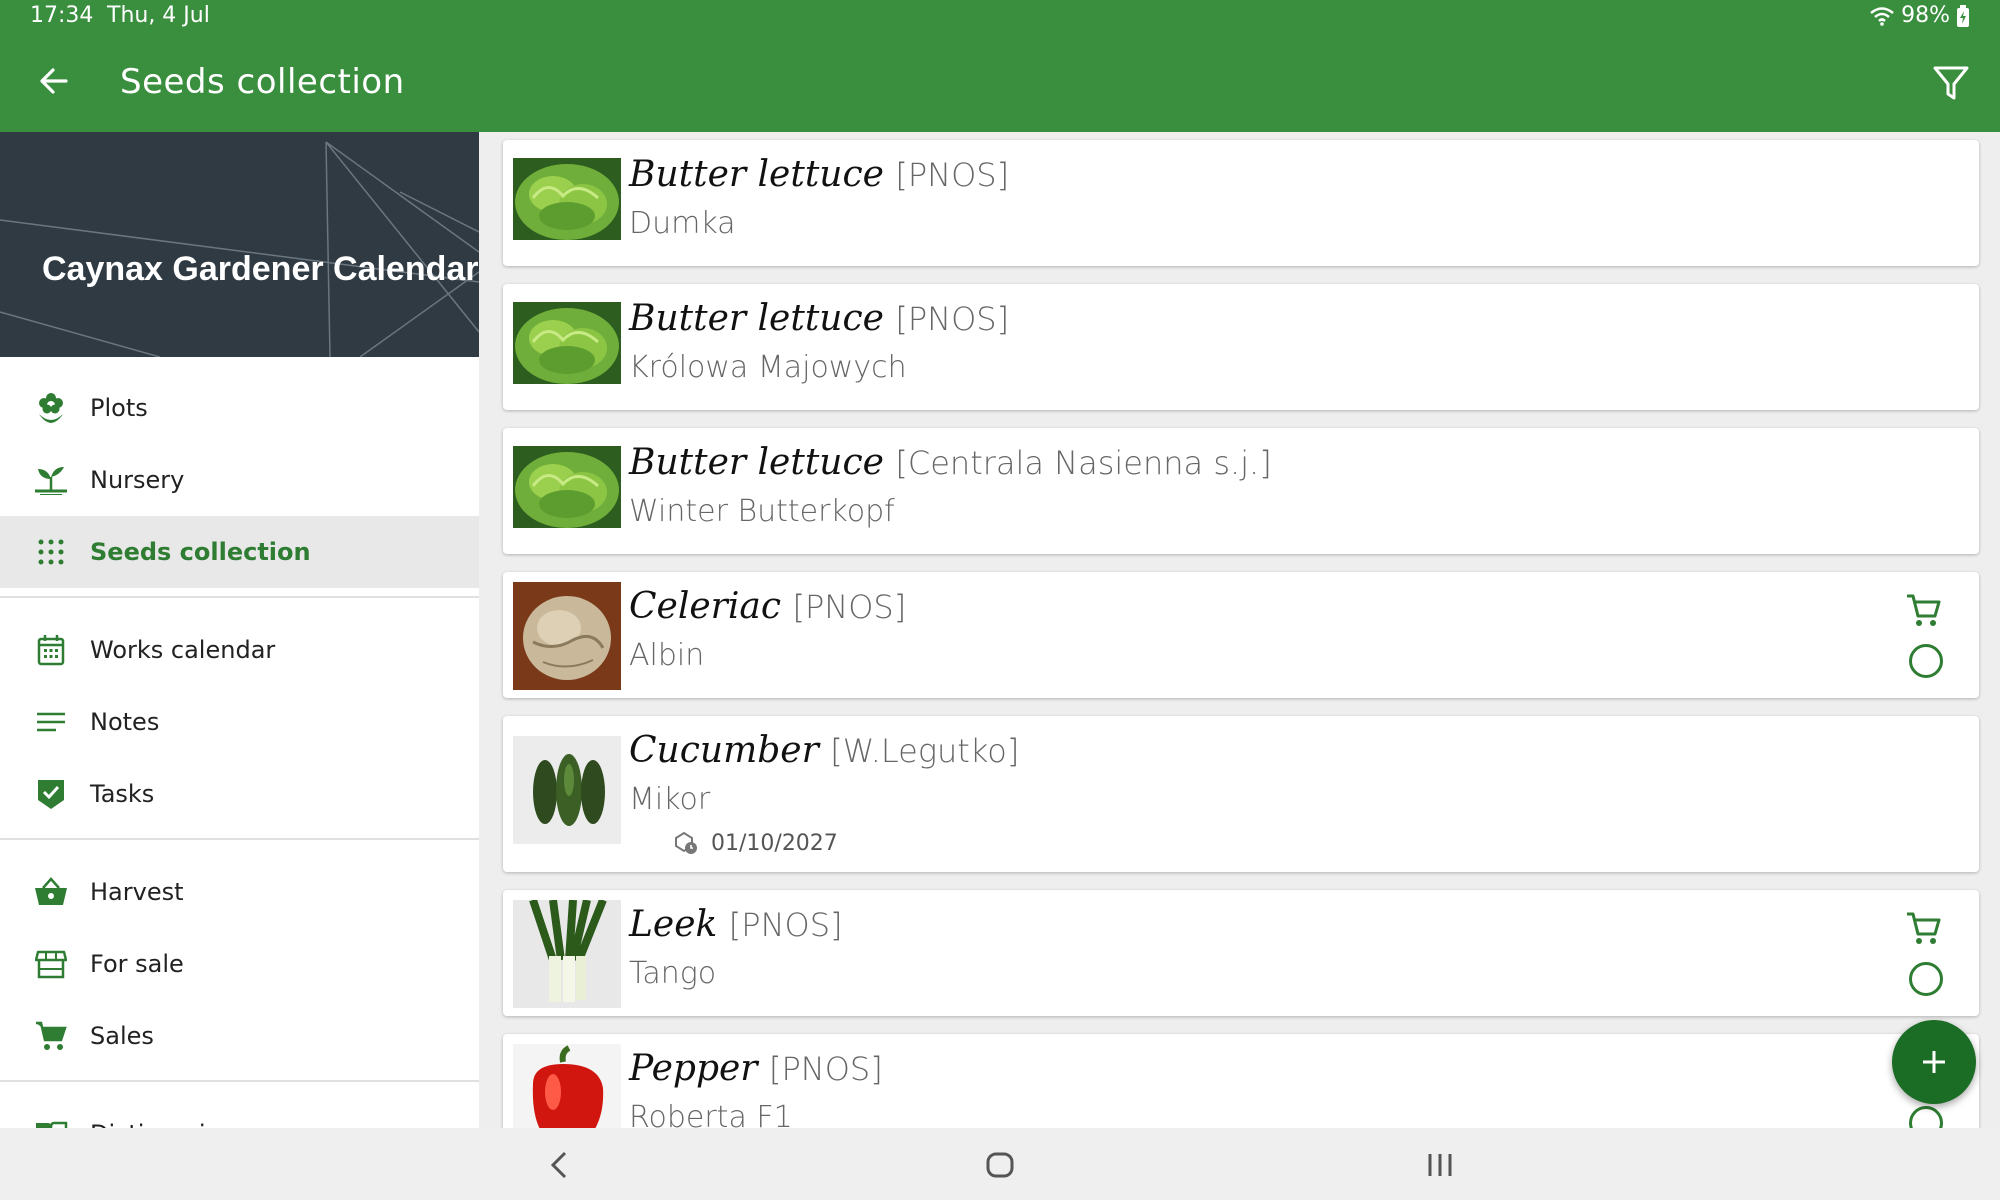 This screenshot has width=2000, height=1200. Describe the element at coordinates (239, 892) in the screenshot. I see `nav-item-harvest: Harvest` at that location.